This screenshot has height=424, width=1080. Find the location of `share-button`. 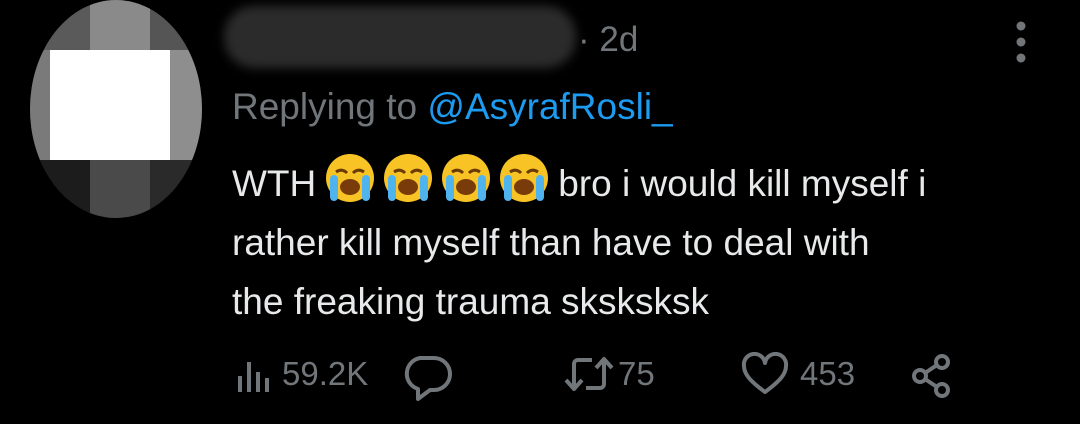

share-button is located at coordinates (932, 376).